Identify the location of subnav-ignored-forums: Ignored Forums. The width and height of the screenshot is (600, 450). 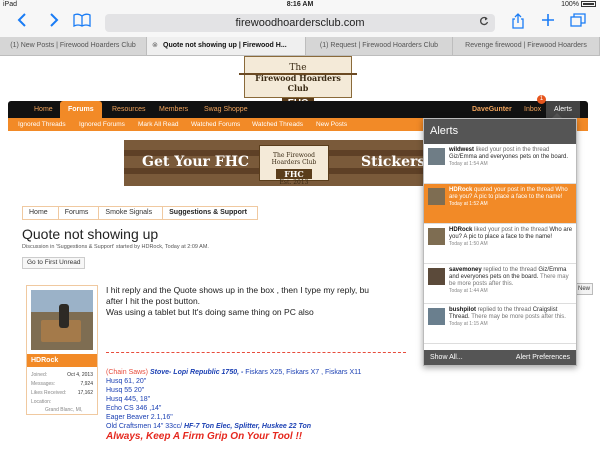
(102, 124).